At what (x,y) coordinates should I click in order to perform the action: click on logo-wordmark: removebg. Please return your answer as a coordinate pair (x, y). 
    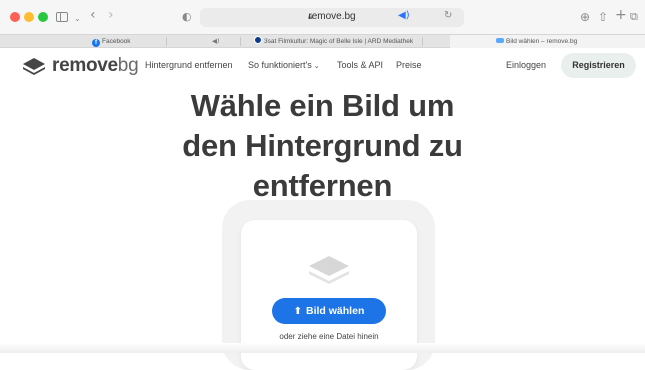
    Looking at the image, I should click on (95, 66).